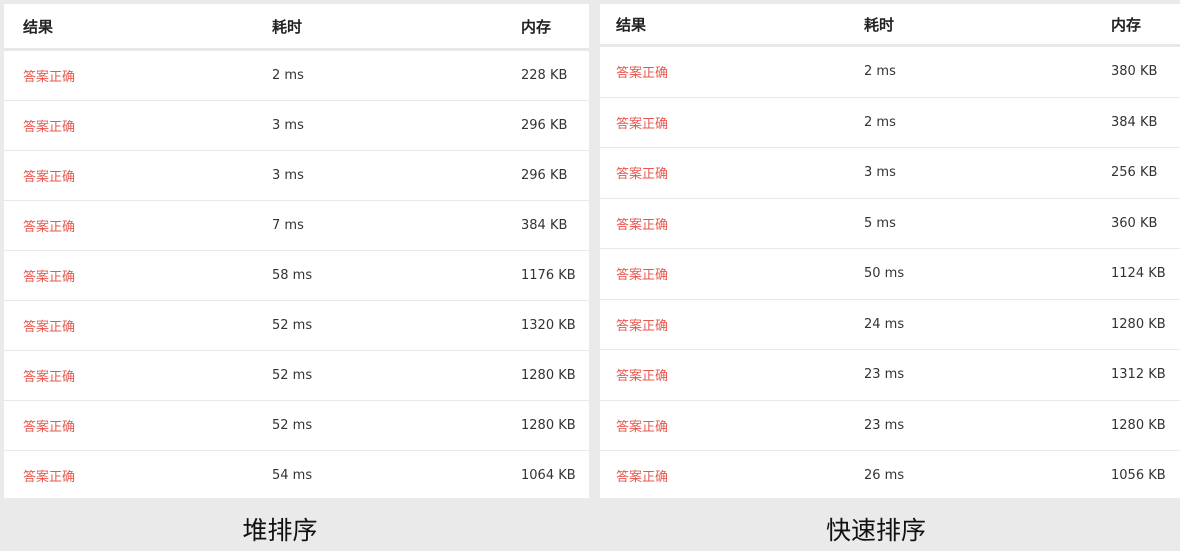 The width and height of the screenshot is (1180, 551). I want to click on table-row: 答案正确 24 ms 1280 KB, so click(890, 325).